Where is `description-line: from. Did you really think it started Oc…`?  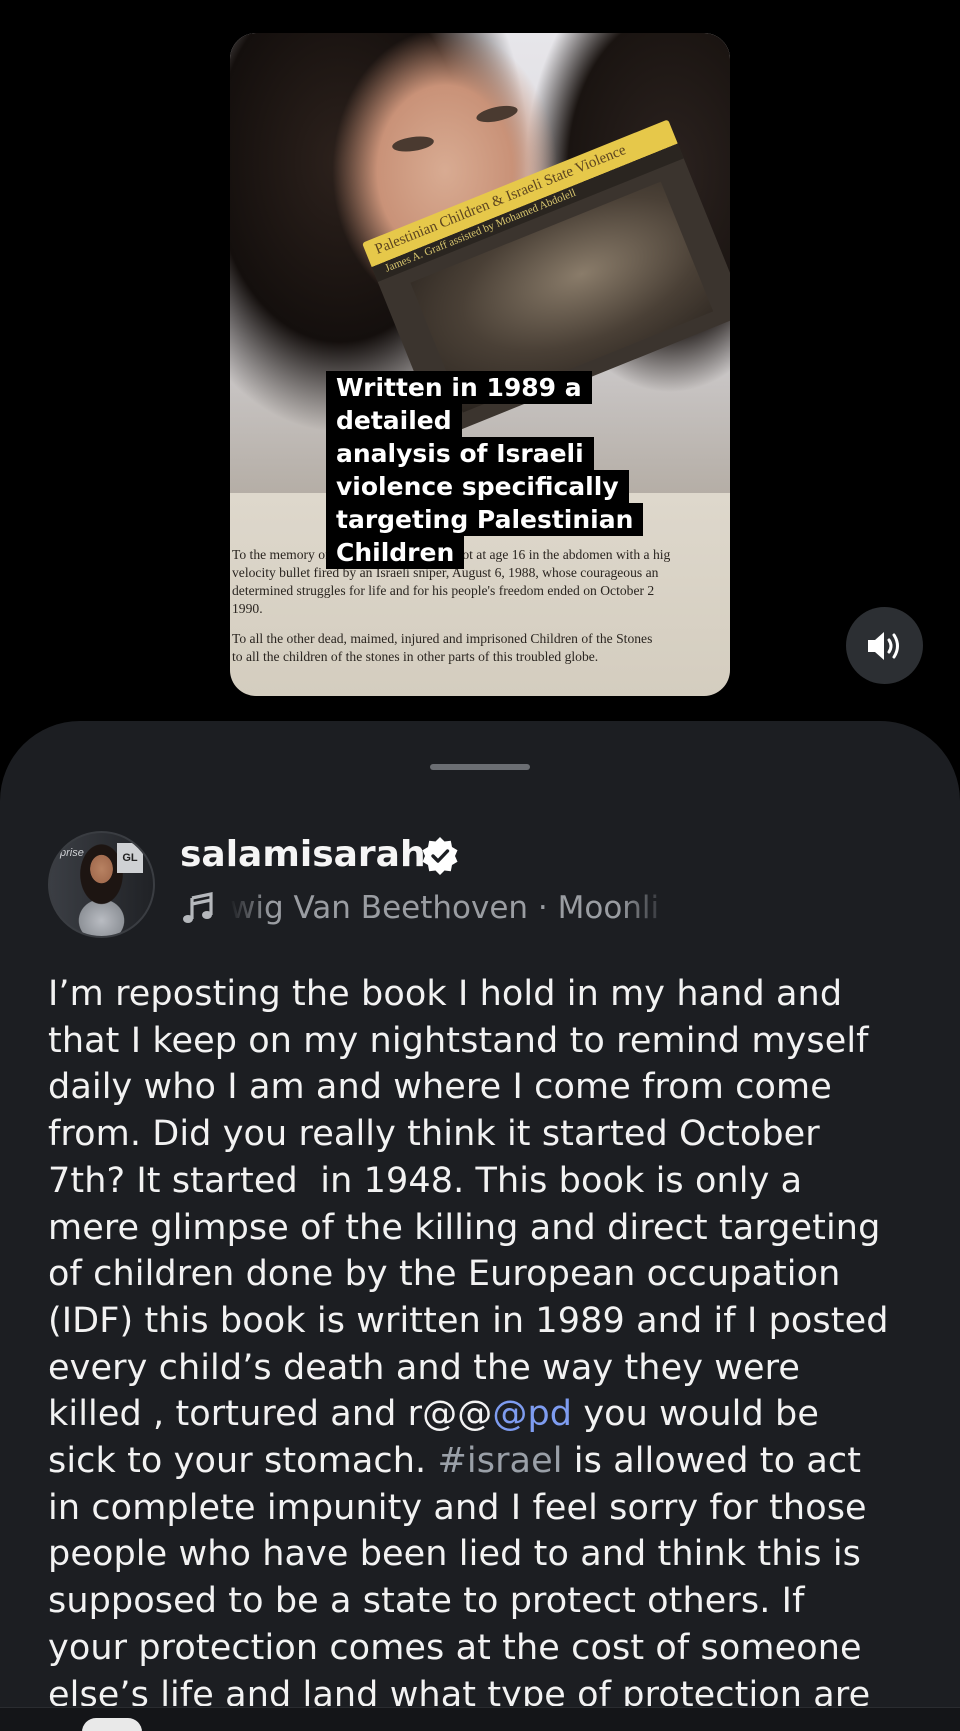
description-line: from. Did you really think it started Oc… is located at coordinates (488, 1134).